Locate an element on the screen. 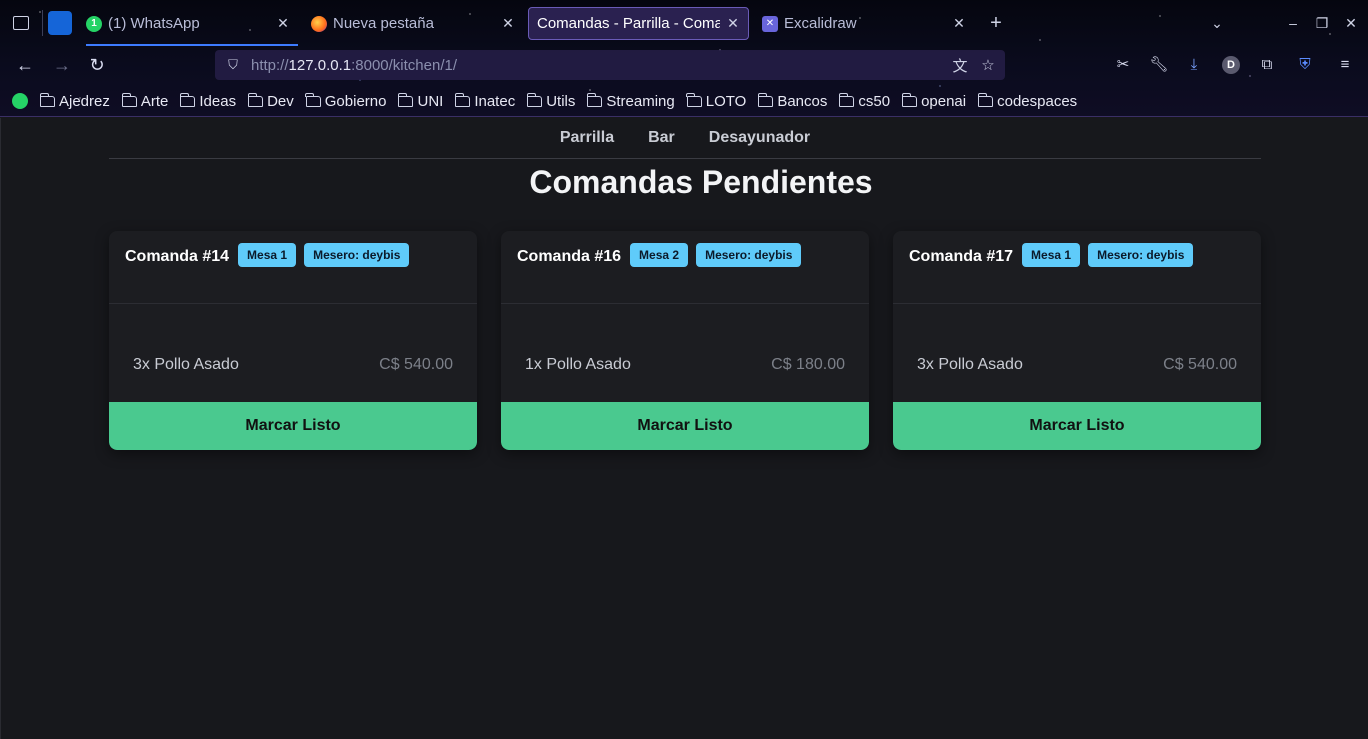  bookmark-label: Bancos is located at coordinates (802, 101).